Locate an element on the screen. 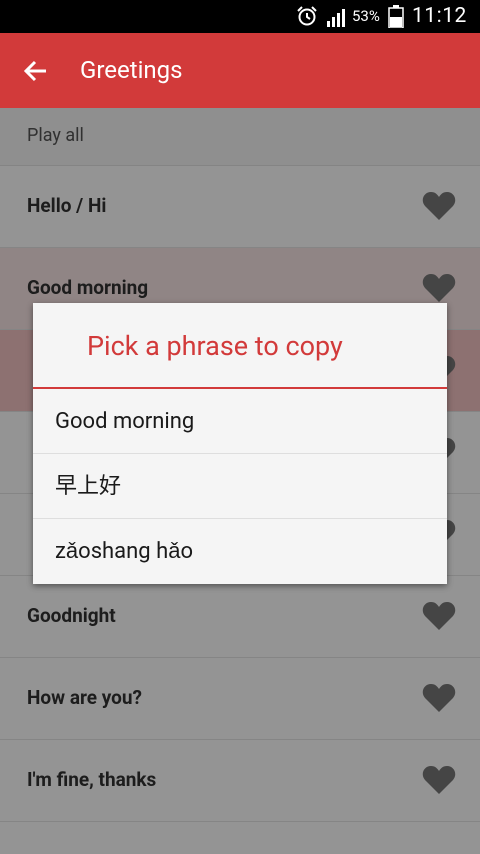 This screenshot has height=854, width=480. dialog-title: Pick a phrase to copy is located at coordinates (215, 346).